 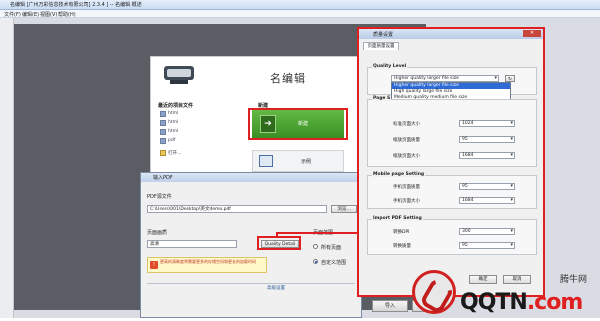 What do you see at coordinates (208, 261) in the screenshot?
I see `warning-text: 更高的清晰度将需要更多的存储空间和更长的加载时间` at bounding box center [208, 261].